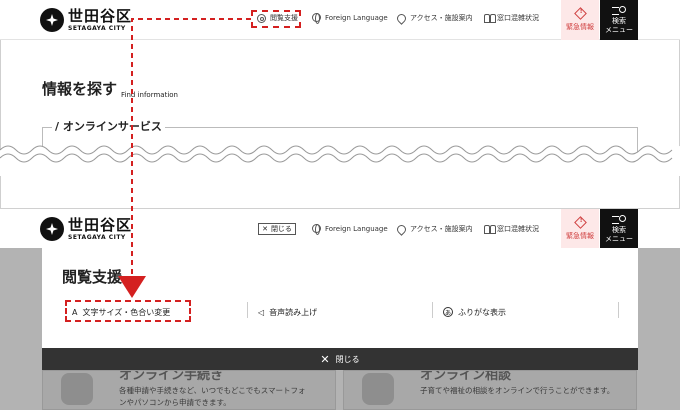  Describe the element at coordinates (92, 277) in the screenshot. I see `accessibility-panel-title: 閲覧支援` at that location.